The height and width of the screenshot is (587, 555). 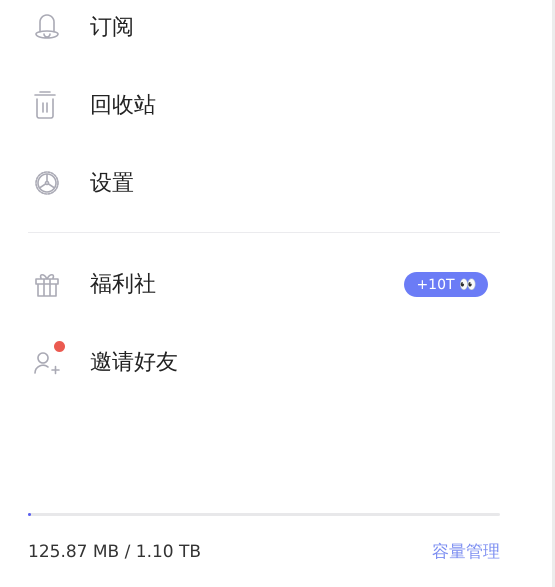 I want to click on menu-label: 设置, so click(x=112, y=184).